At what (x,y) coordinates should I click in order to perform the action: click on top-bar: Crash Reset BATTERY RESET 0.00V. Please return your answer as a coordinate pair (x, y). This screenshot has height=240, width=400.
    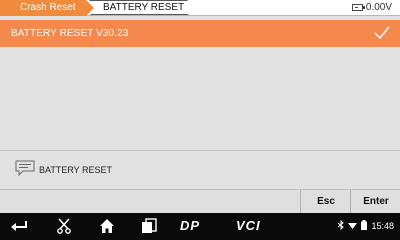
    Looking at the image, I should click on (200, 8).